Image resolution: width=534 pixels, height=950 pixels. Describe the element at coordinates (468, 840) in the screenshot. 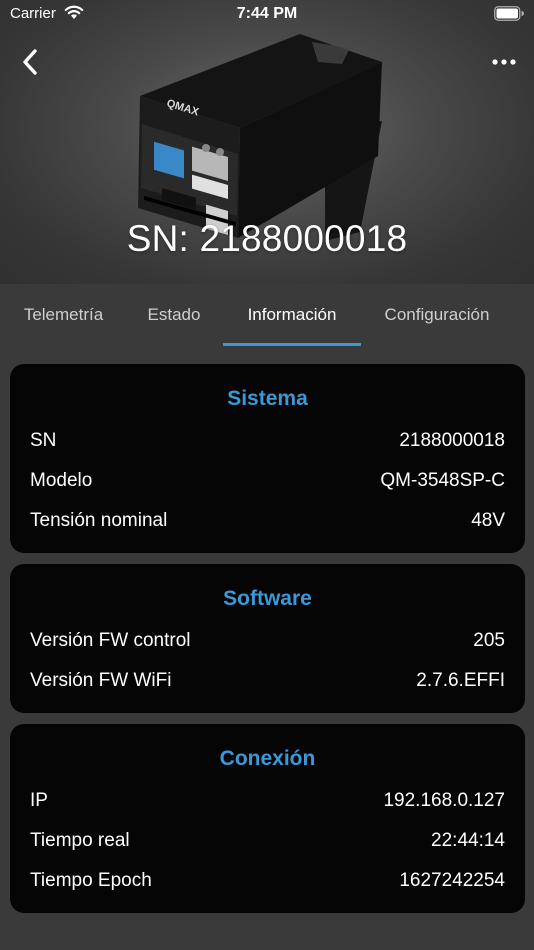

I see `row-value: 22:44:14` at that location.